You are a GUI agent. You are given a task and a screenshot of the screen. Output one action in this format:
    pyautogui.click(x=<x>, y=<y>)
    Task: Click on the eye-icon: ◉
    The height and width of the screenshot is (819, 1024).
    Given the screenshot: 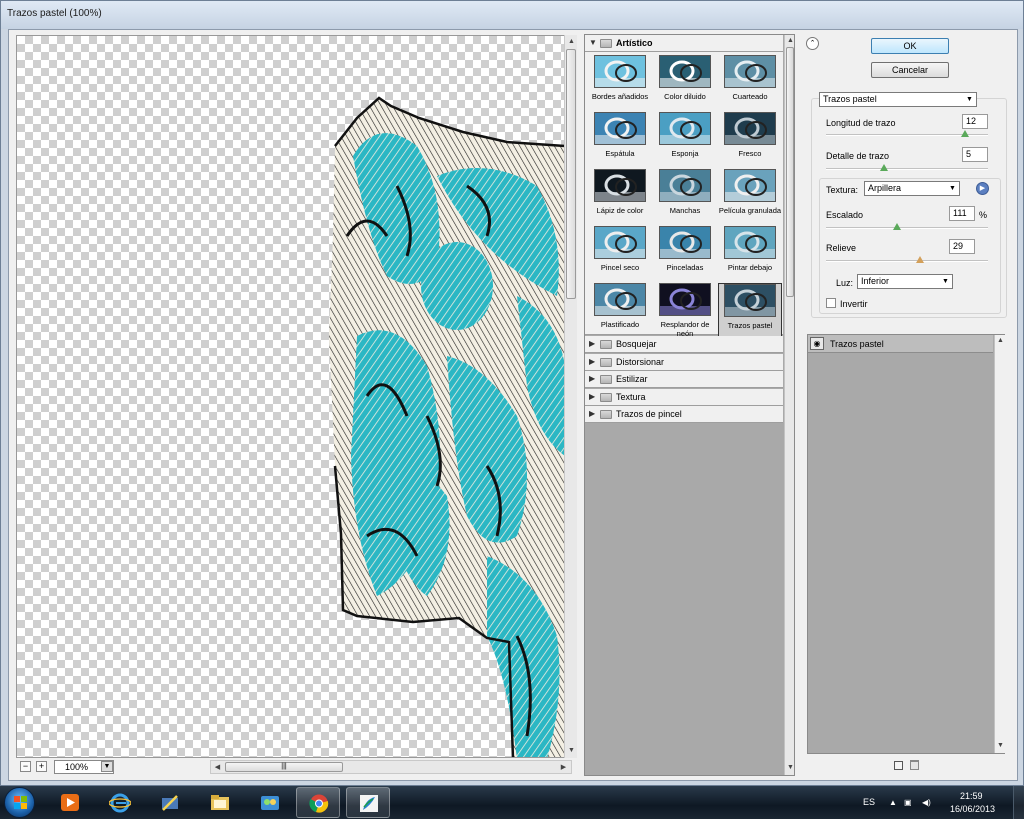 What is the action you would take?
    pyautogui.click(x=817, y=343)
    